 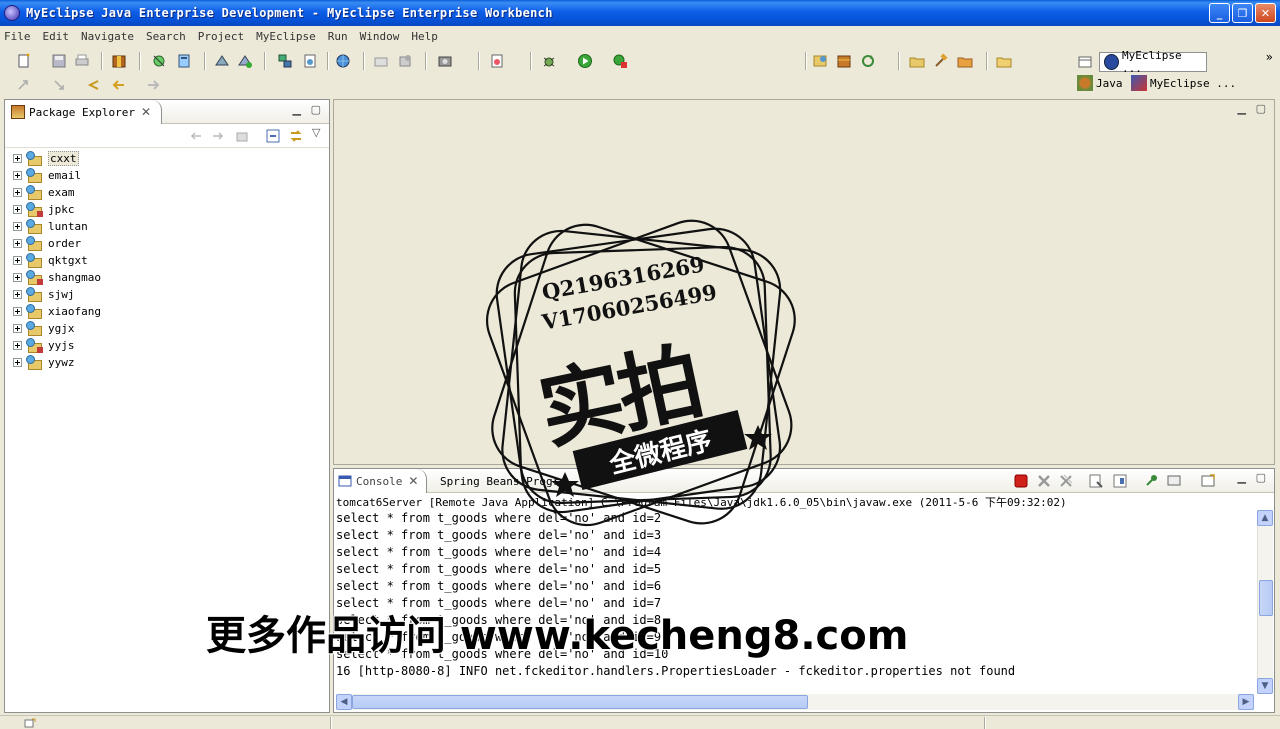 What do you see at coordinates (218, 136) in the screenshot?
I see `forward-nav-icon` at bounding box center [218, 136].